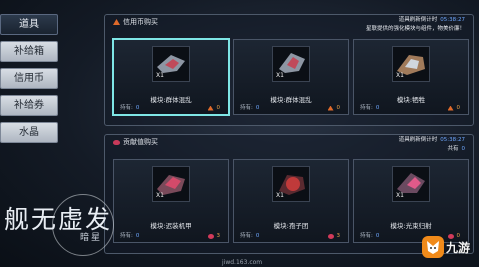  Describe the element at coordinates (291, 201) in the screenshot. I see `shop-card: X1 模块:孢子团 持有: 0 3` at that location.